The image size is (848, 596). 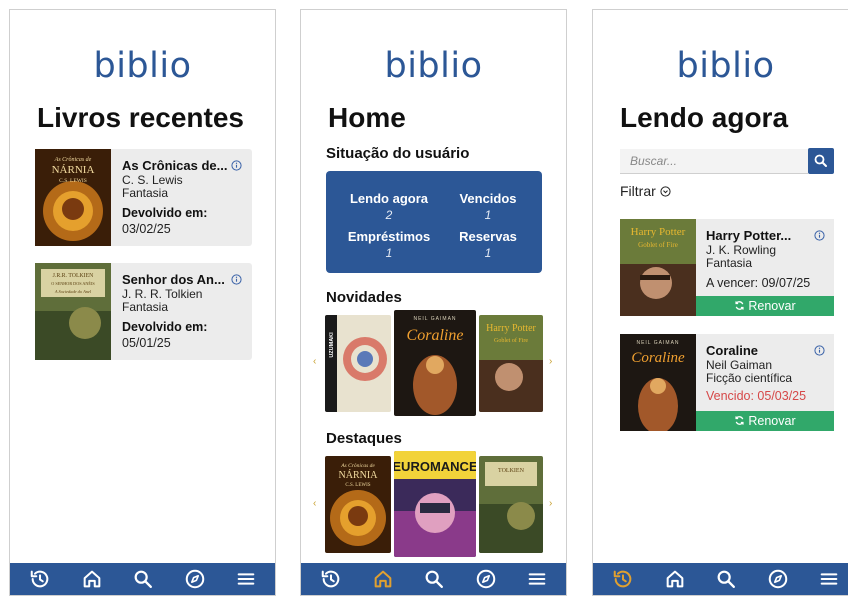 What do you see at coordinates (364, 297) in the screenshot?
I see `new-releases-heading: Novidades` at bounding box center [364, 297].